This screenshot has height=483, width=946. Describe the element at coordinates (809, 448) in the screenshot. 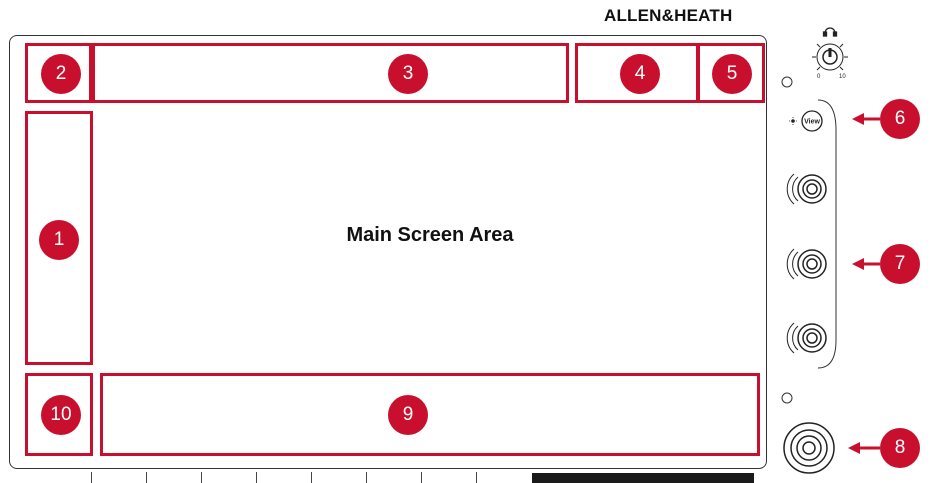

I see `main-rotary-encoder` at that location.